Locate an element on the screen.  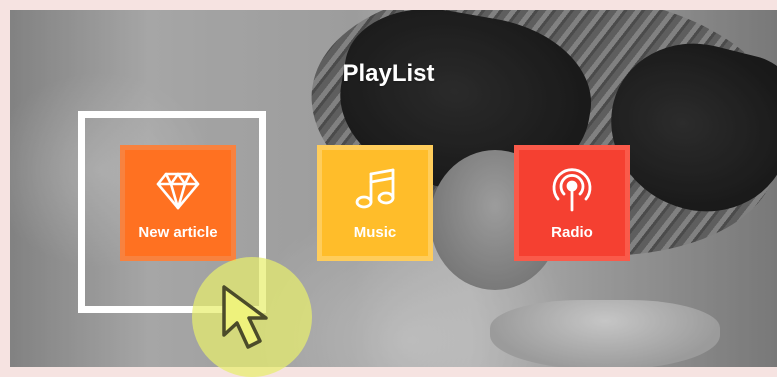
new-article-label: New article is located at coordinates (178, 232).